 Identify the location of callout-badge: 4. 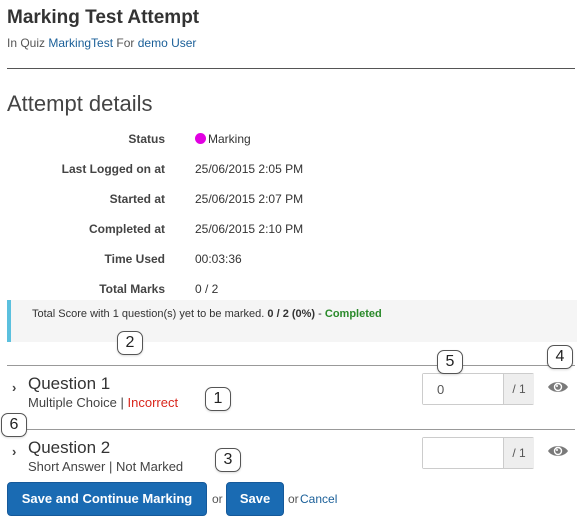
(560, 357).